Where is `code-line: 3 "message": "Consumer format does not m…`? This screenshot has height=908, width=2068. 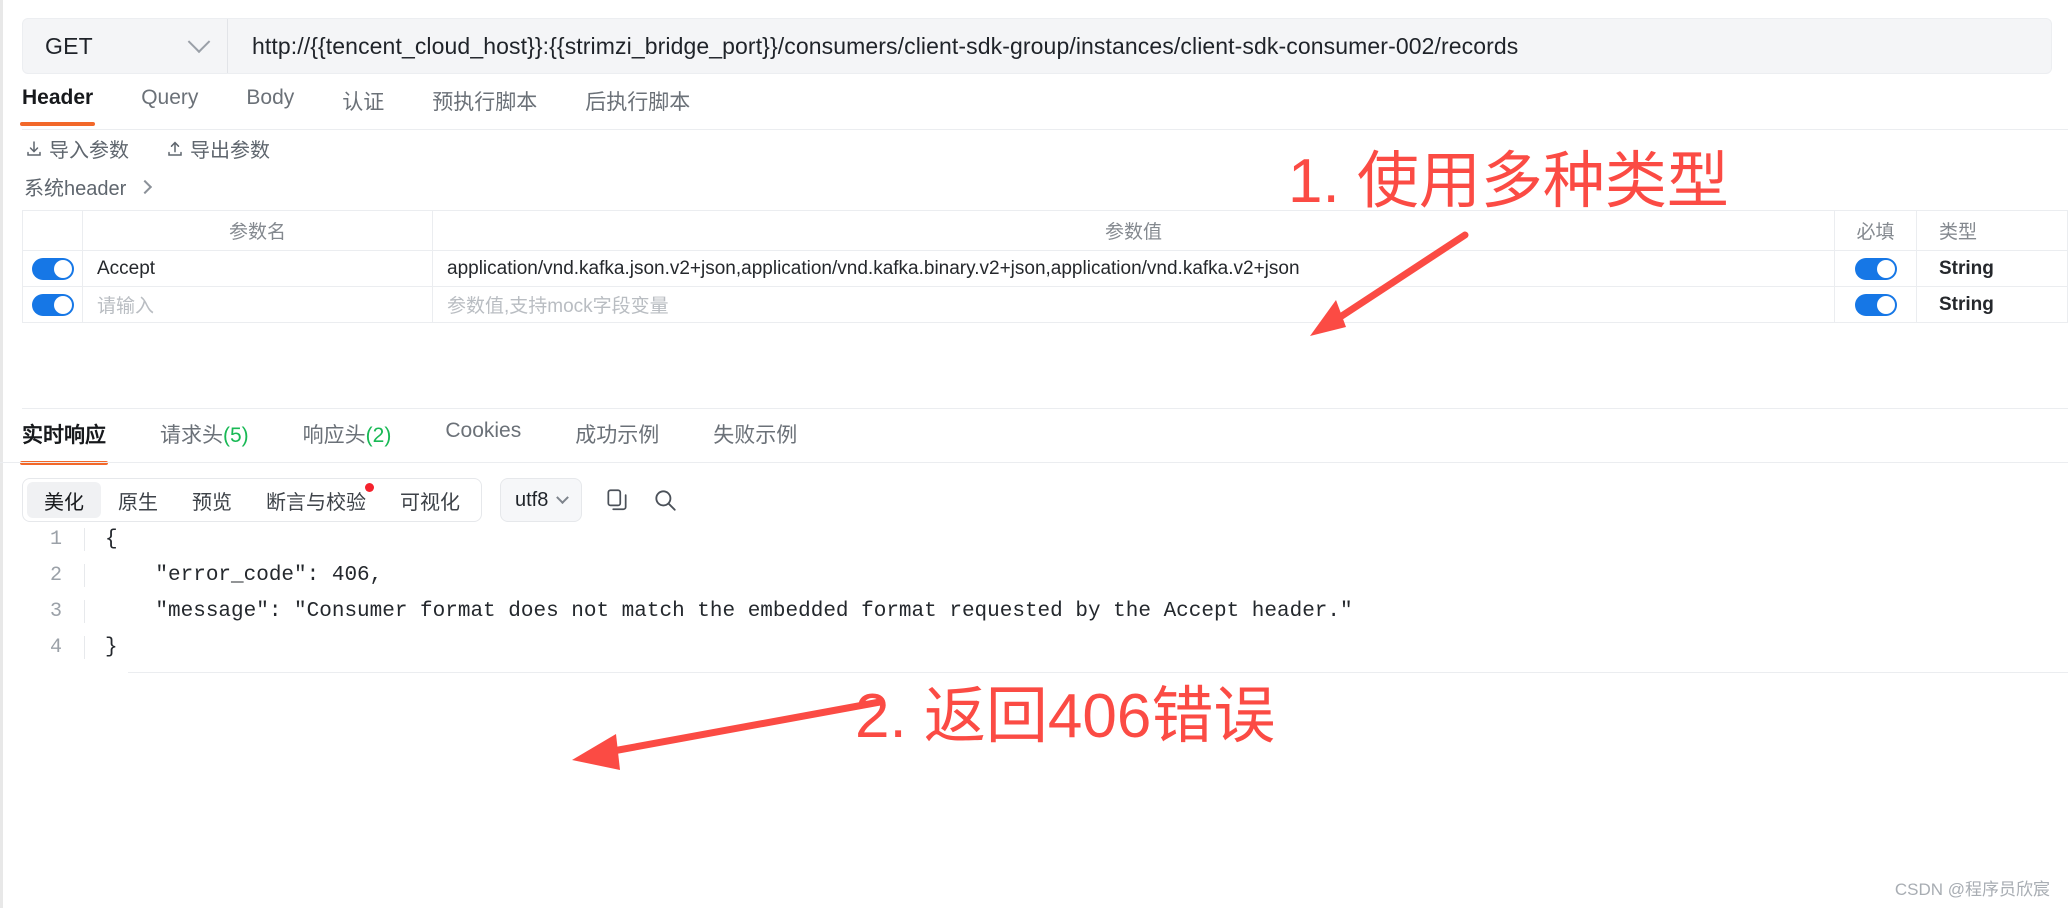
code-line: 3 "message": "Consumer format does not m… is located at coordinates (1037, 618).